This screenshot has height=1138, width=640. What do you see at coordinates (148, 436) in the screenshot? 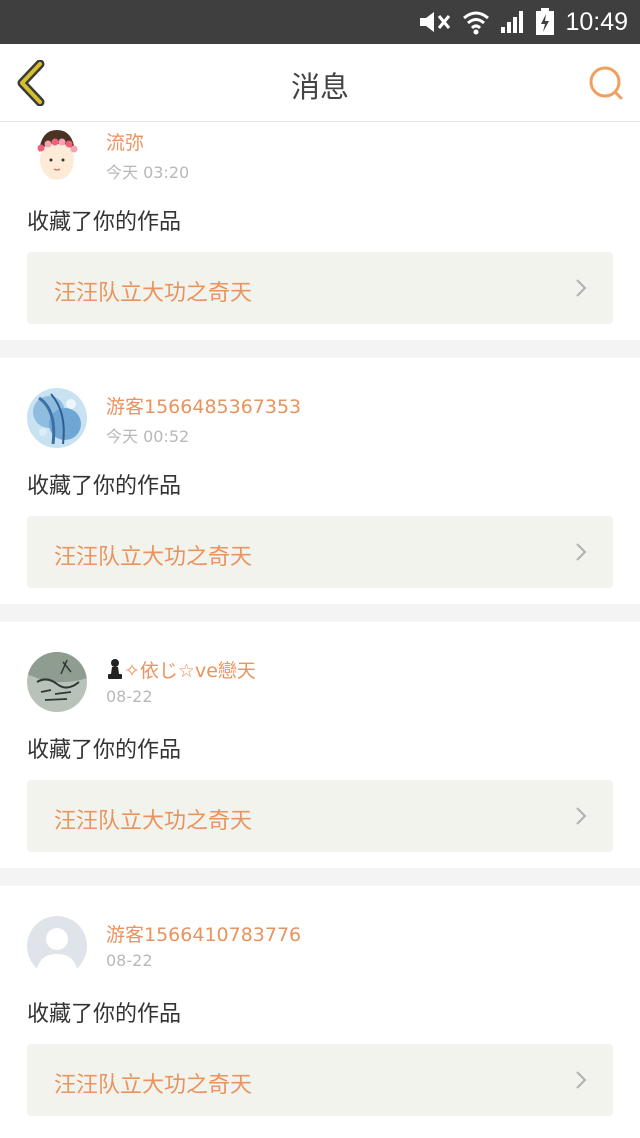
I see `message-time: 今天 00:52` at bounding box center [148, 436].